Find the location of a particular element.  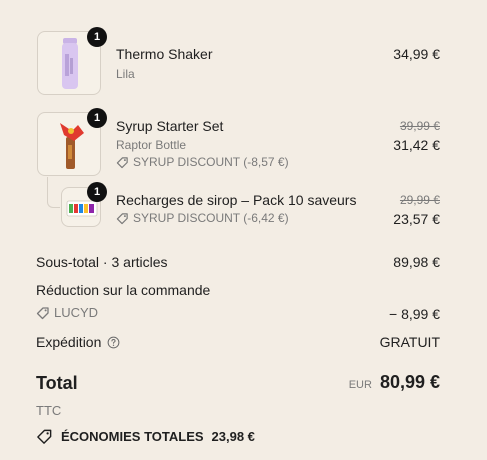

product-thumbnail-syrup-starter-set: 1 is located at coordinates (72, 142).